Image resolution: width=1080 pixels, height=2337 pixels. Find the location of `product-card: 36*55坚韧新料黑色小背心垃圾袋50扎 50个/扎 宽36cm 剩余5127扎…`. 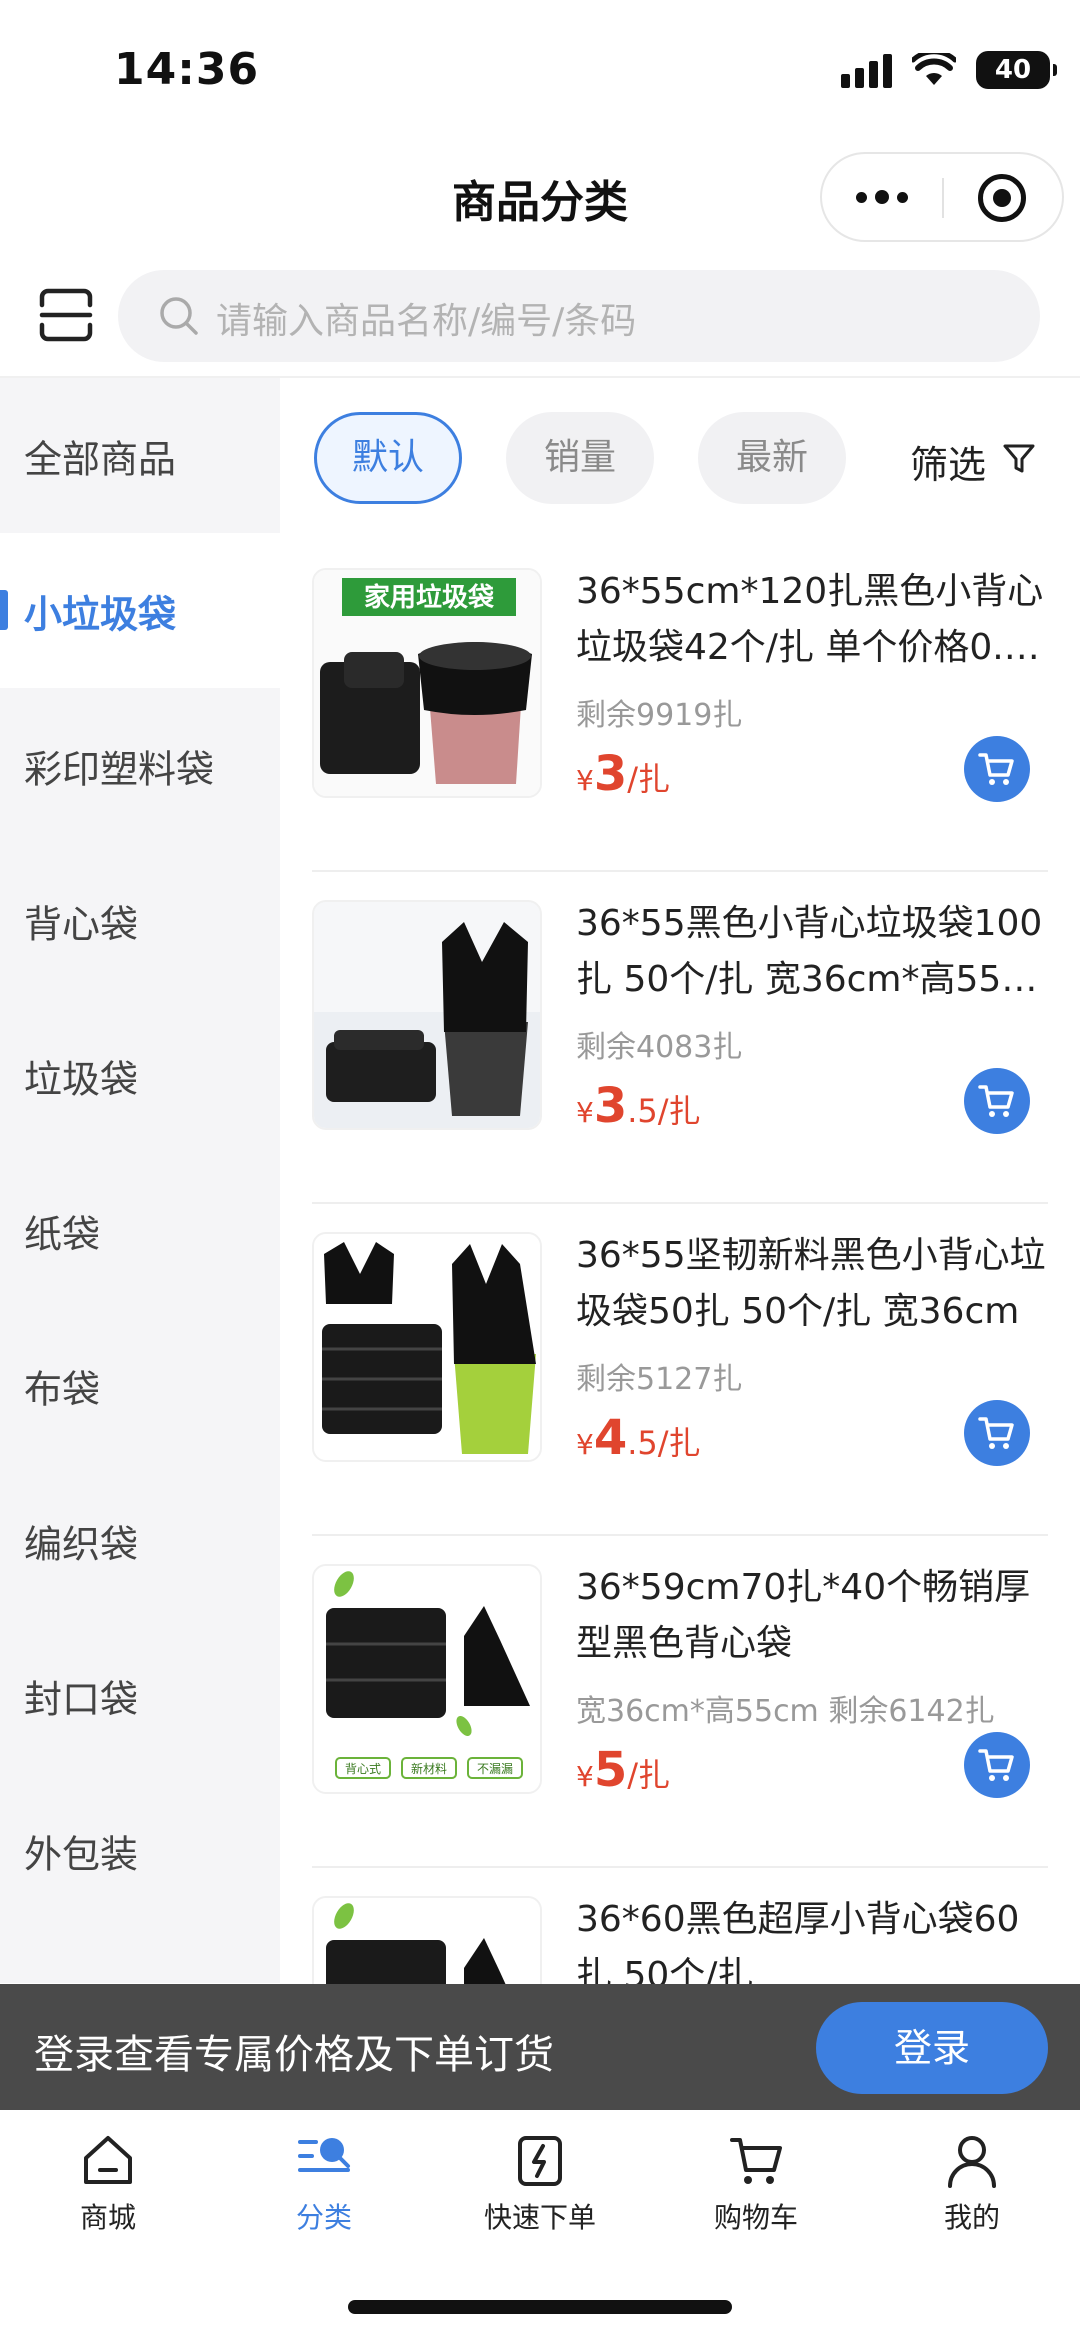

product-card: 36*55坚韧新料黑色小背心垃圾袋50扎 50个/扎 宽36cm 剩余5127扎… is located at coordinates (680, 1370).